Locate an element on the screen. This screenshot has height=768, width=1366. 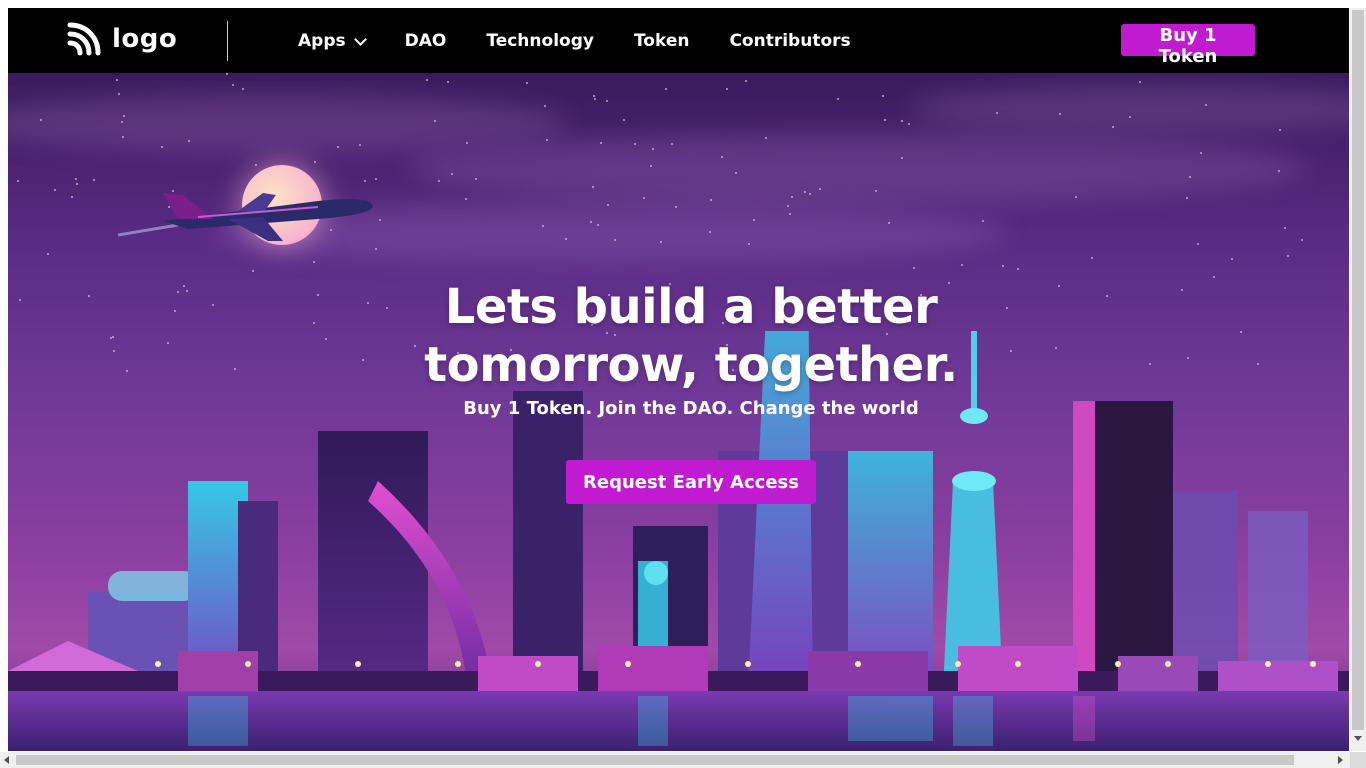
logo-text: logo is located at coordinates (145, 39).